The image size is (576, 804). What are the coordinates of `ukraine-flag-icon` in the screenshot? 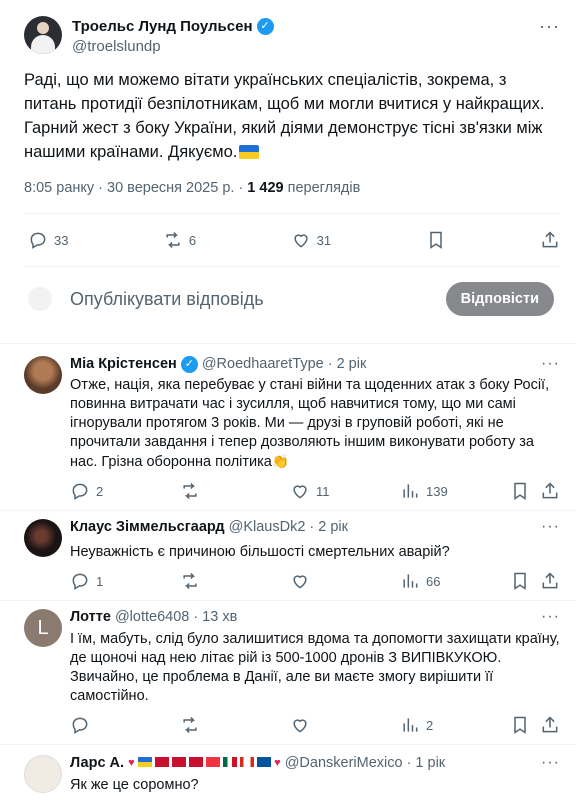 It's located at (249, 152).